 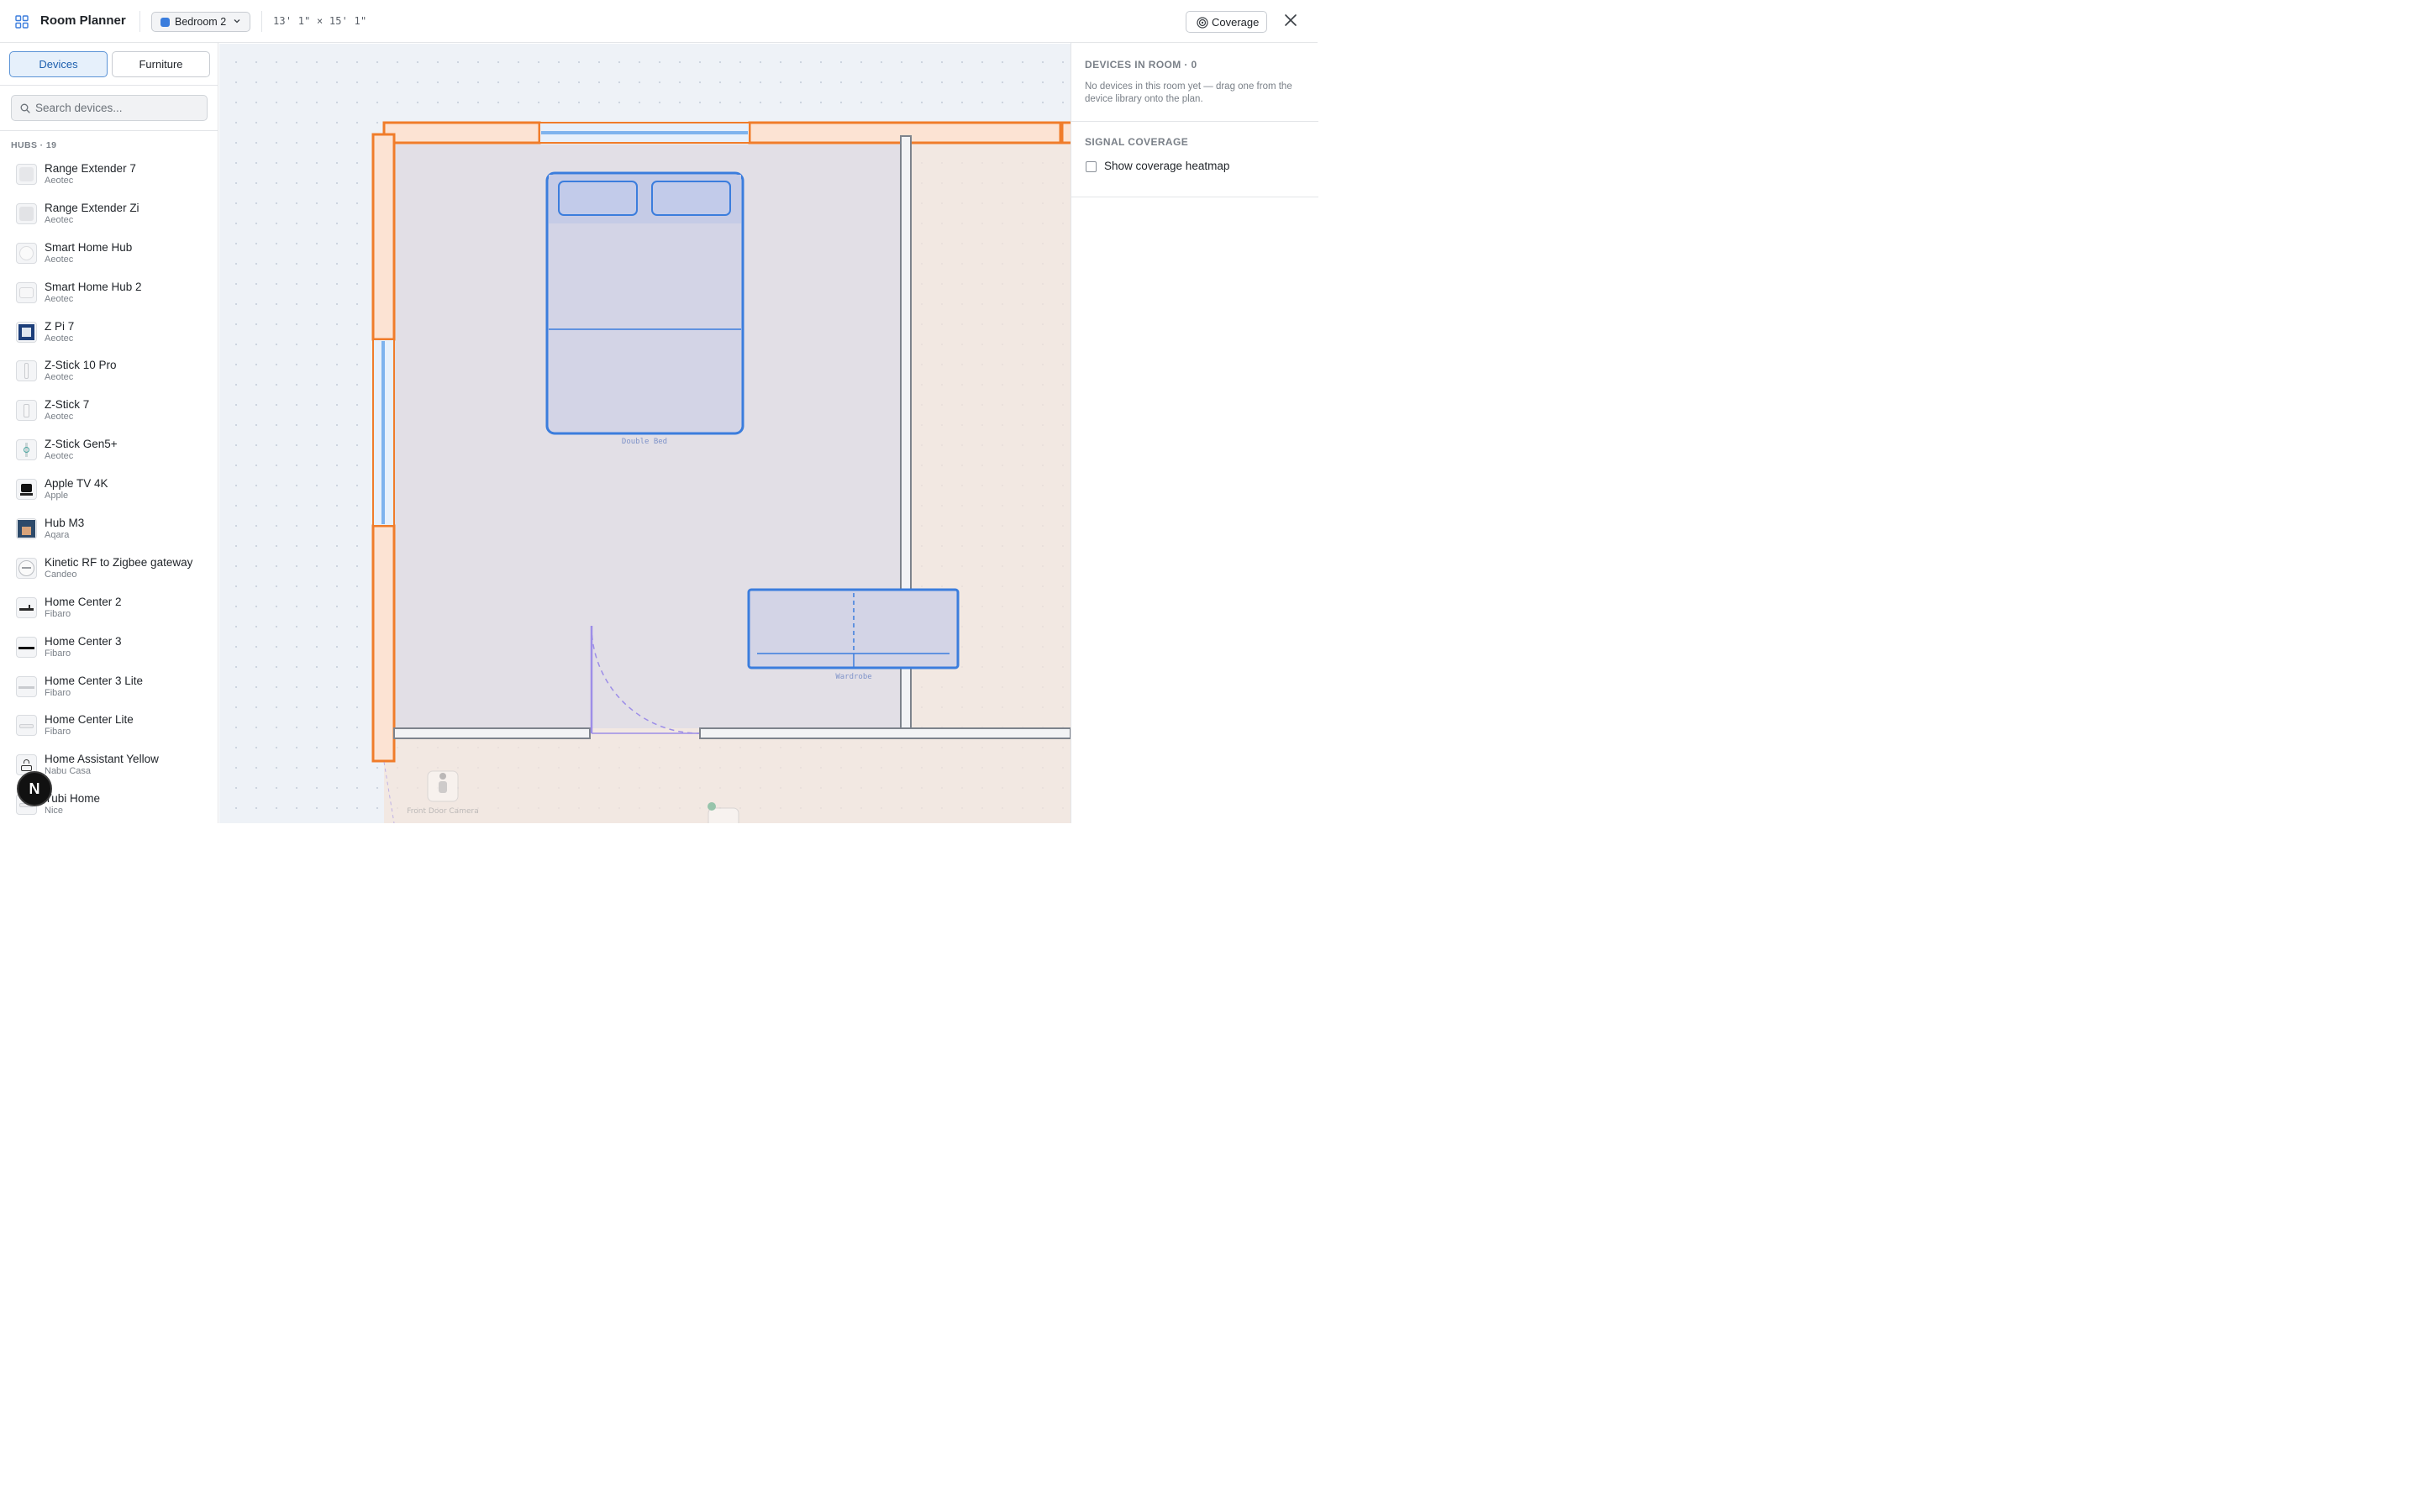 I want to click on tab-furniture: Furniture, so click(x=161, y=64).